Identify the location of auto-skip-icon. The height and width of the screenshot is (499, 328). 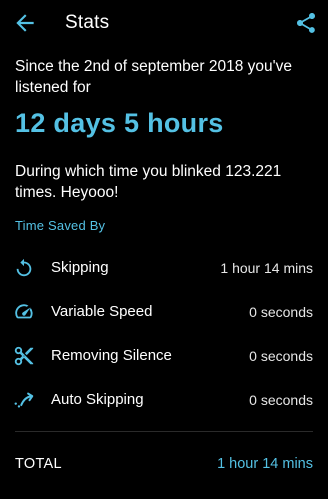
(24, 400).